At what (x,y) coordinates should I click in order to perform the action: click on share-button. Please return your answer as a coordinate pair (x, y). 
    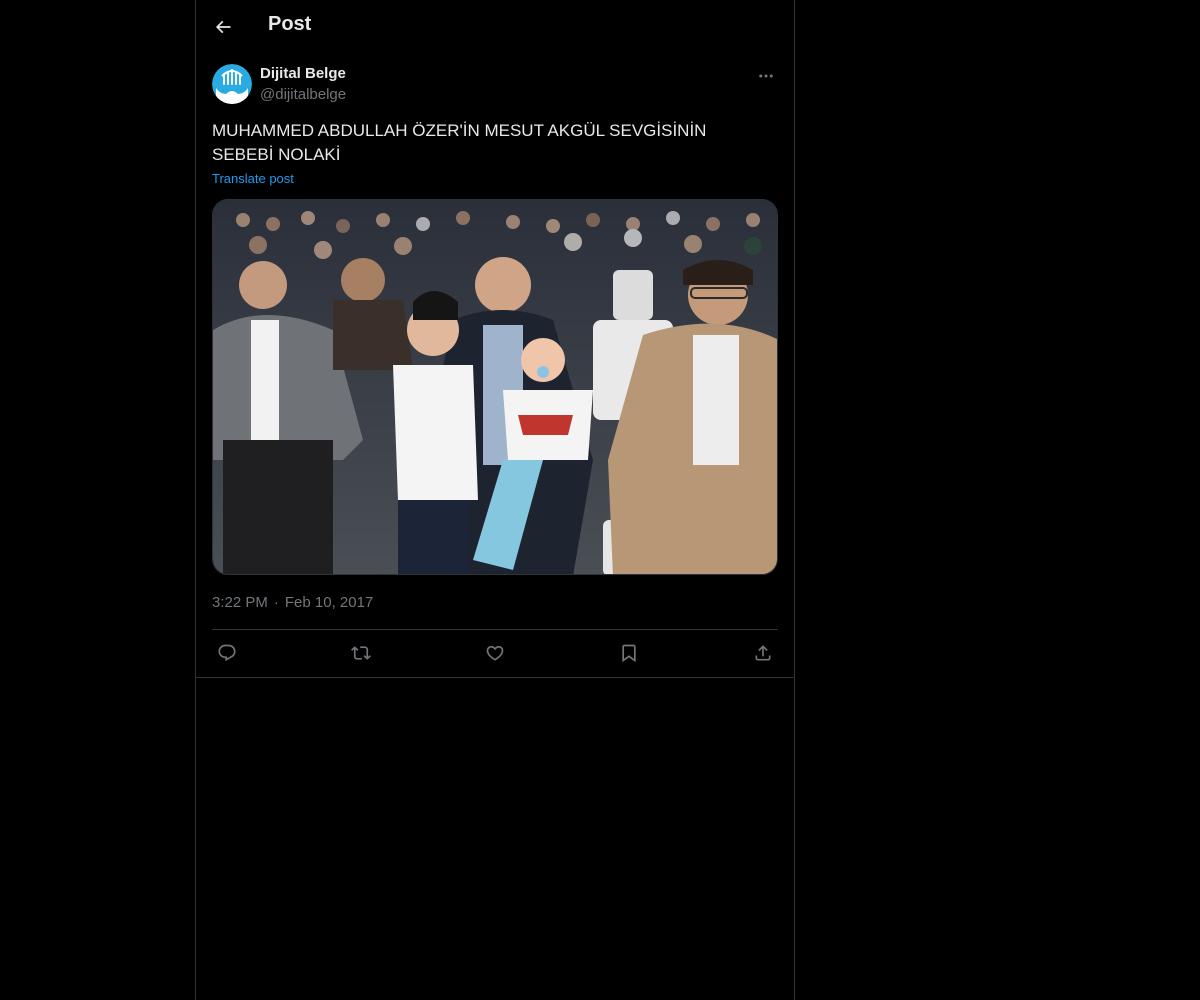
    Looking at the image, I should click on (763, 653).